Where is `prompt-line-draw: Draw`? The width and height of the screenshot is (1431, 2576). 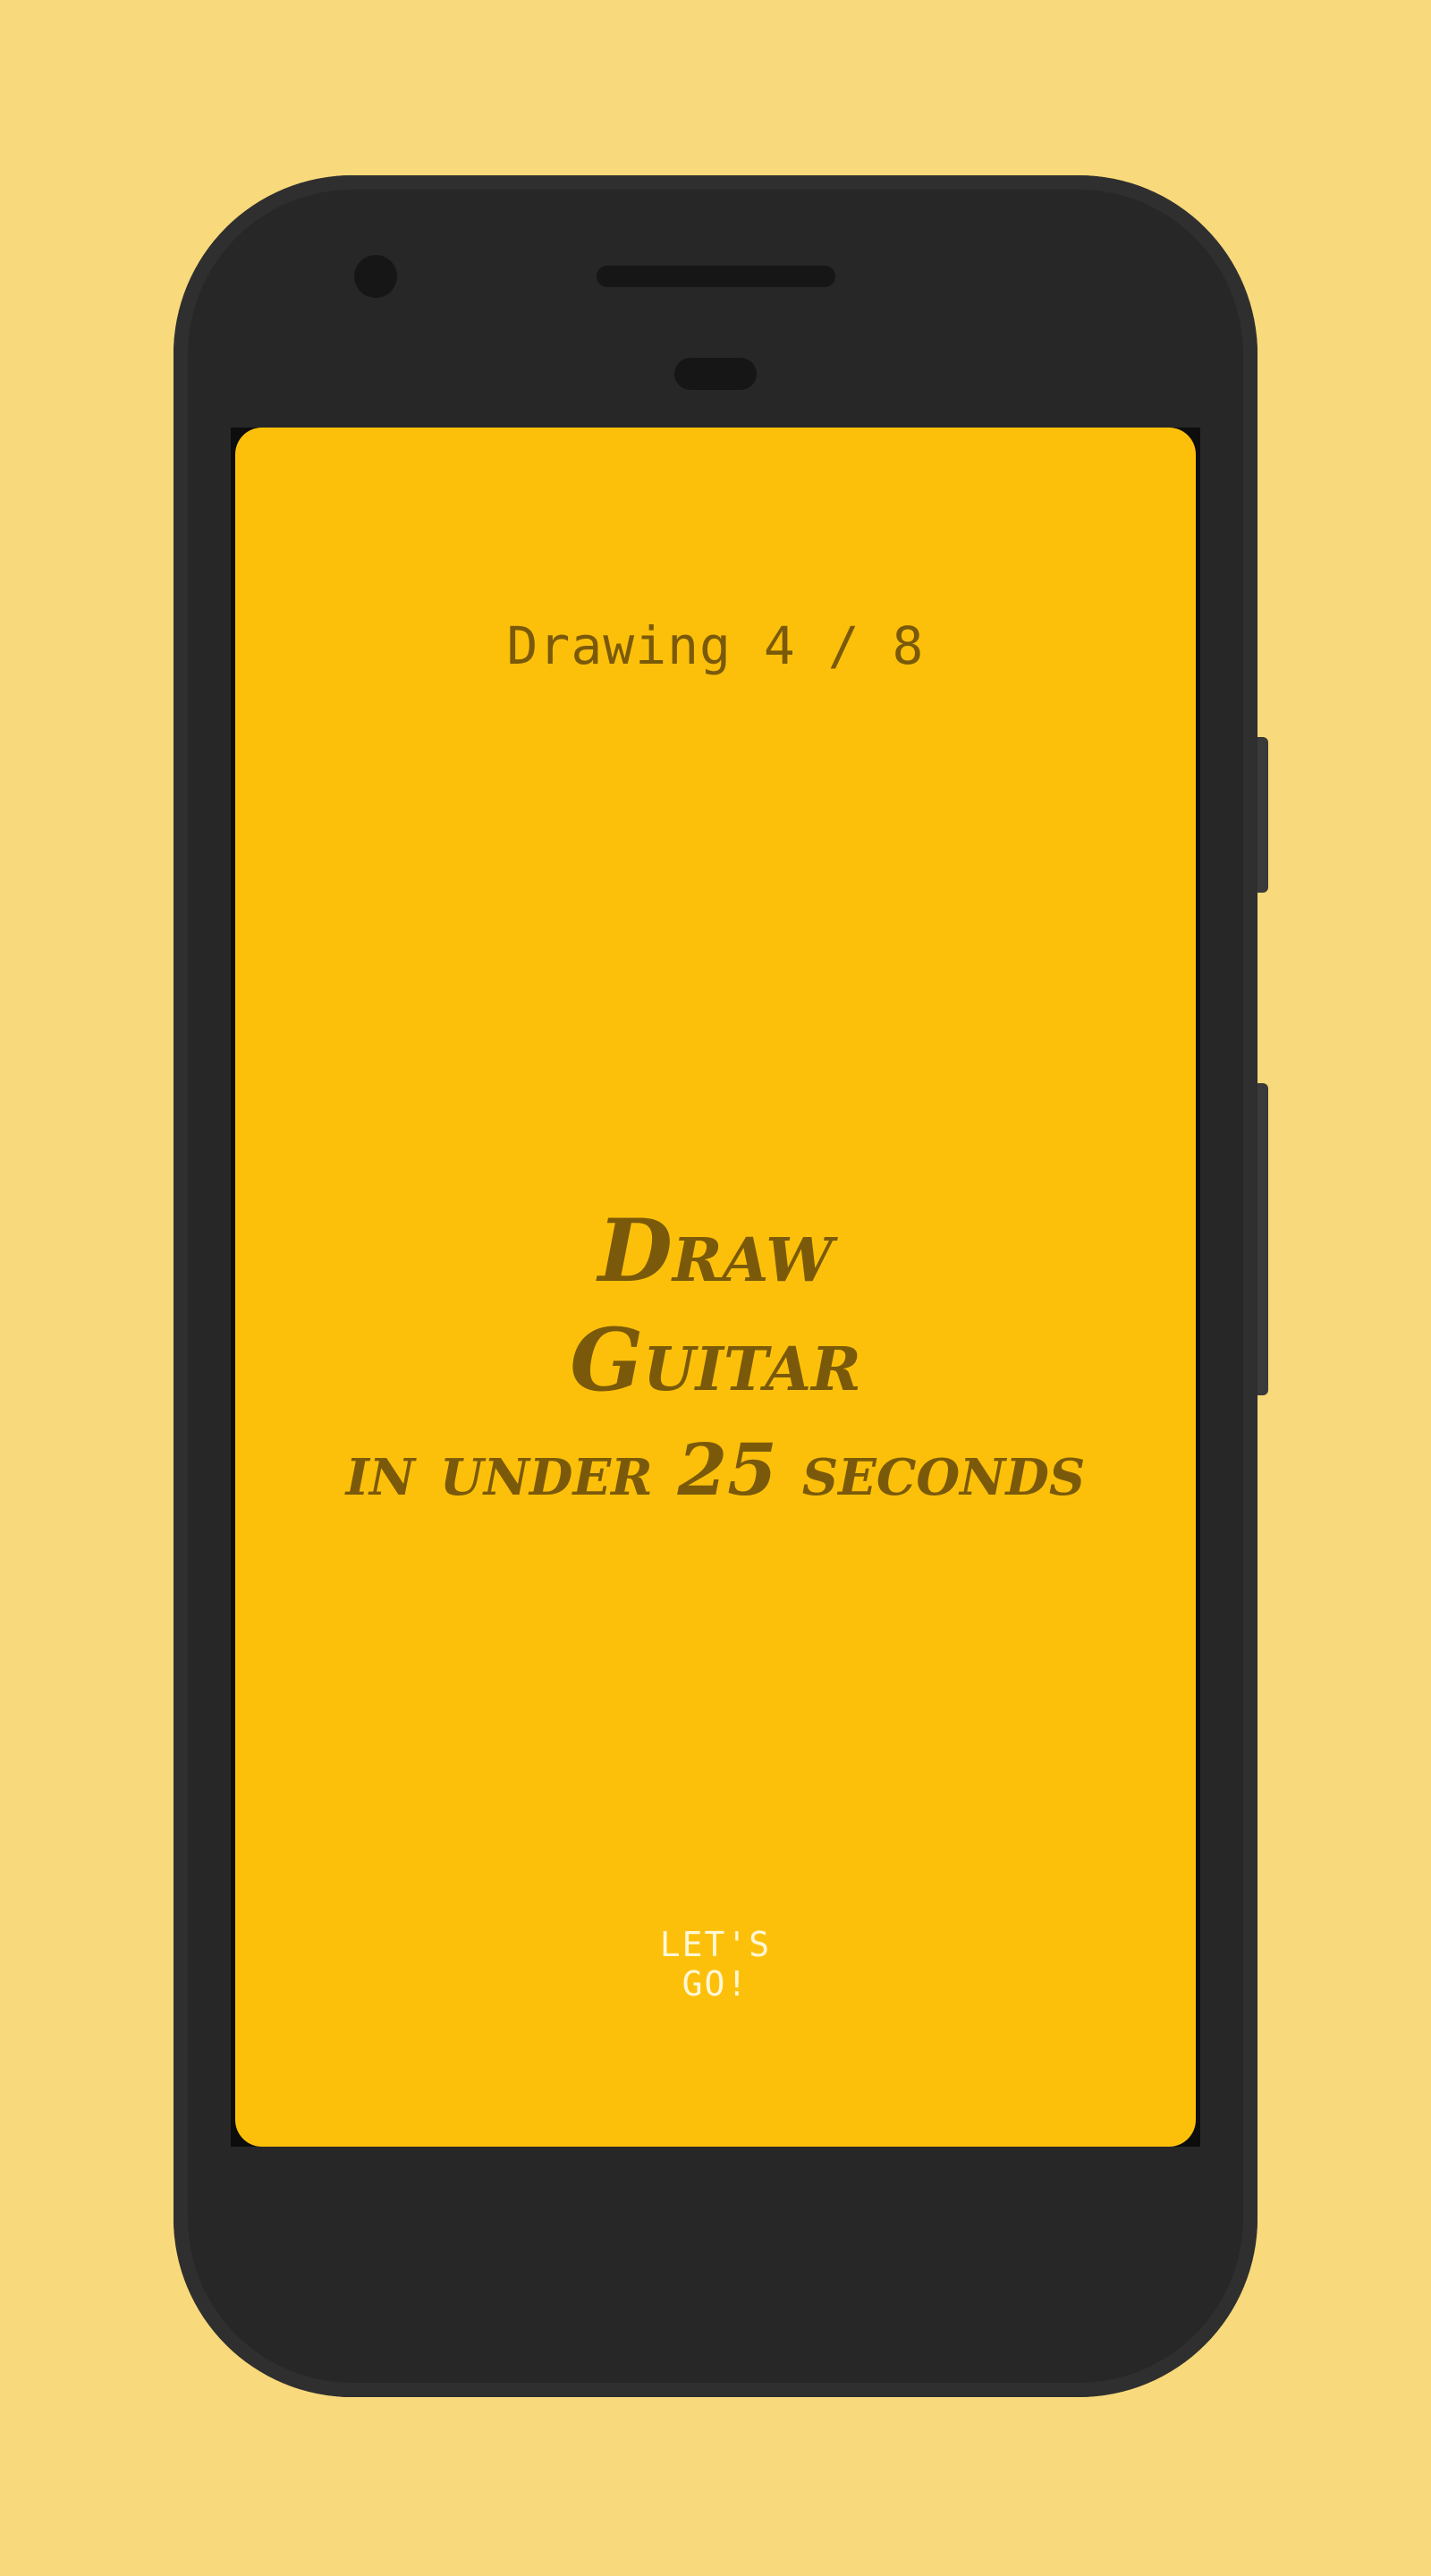 prompt-line-draw: Draw is located at coordinates (716, 1250).